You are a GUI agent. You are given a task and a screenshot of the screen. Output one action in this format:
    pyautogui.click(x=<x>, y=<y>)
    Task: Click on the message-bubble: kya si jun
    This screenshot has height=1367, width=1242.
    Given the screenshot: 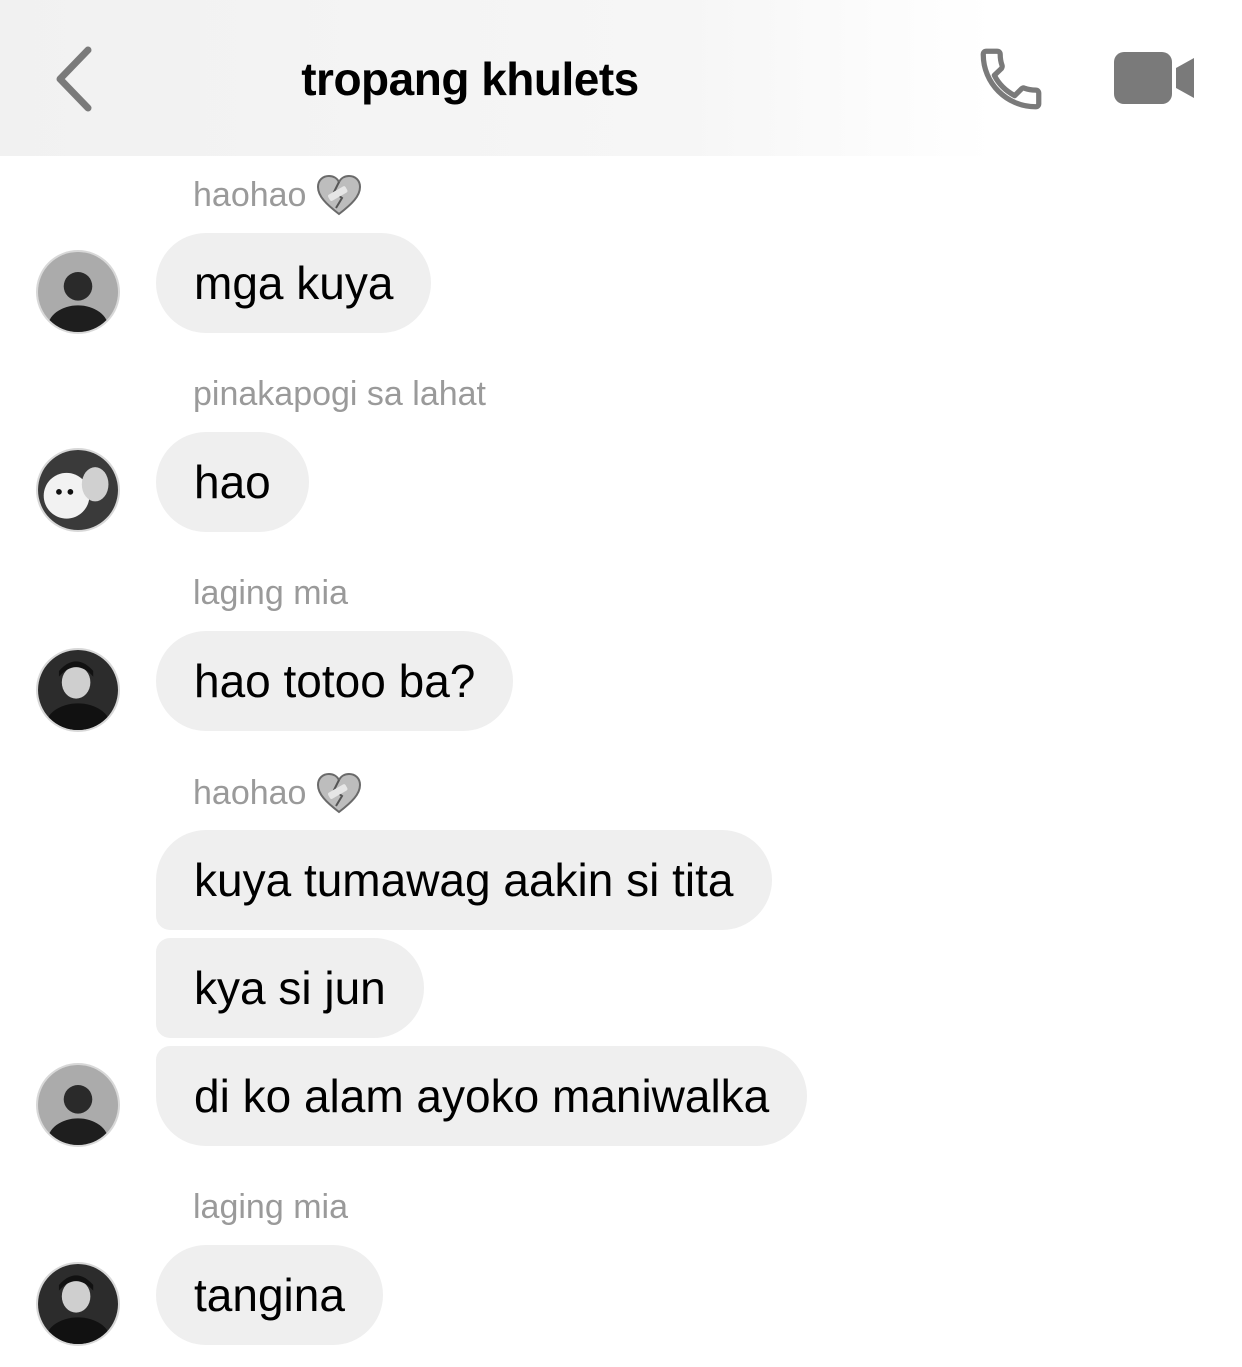 What is the action you would take?
    pyautogui.click(x=290, y=988)
    